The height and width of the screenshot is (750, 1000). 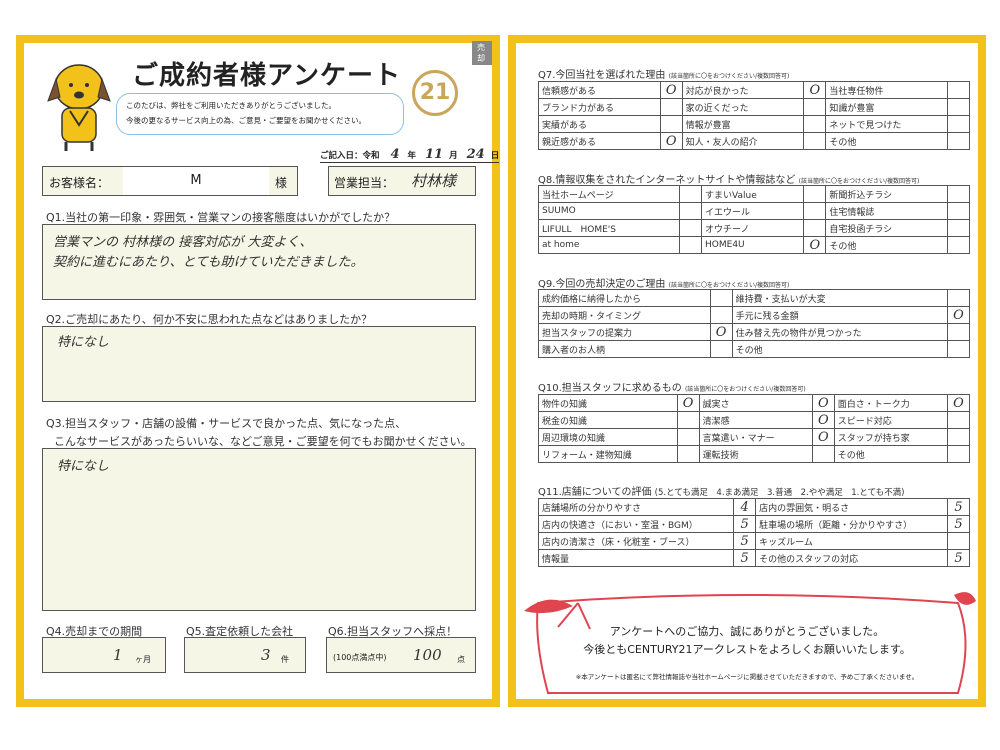 I want to click on q11-row: 店内の清潔さ（床・化粧室・ブース） 5 キッズルーム, so click(x=753, y=541).